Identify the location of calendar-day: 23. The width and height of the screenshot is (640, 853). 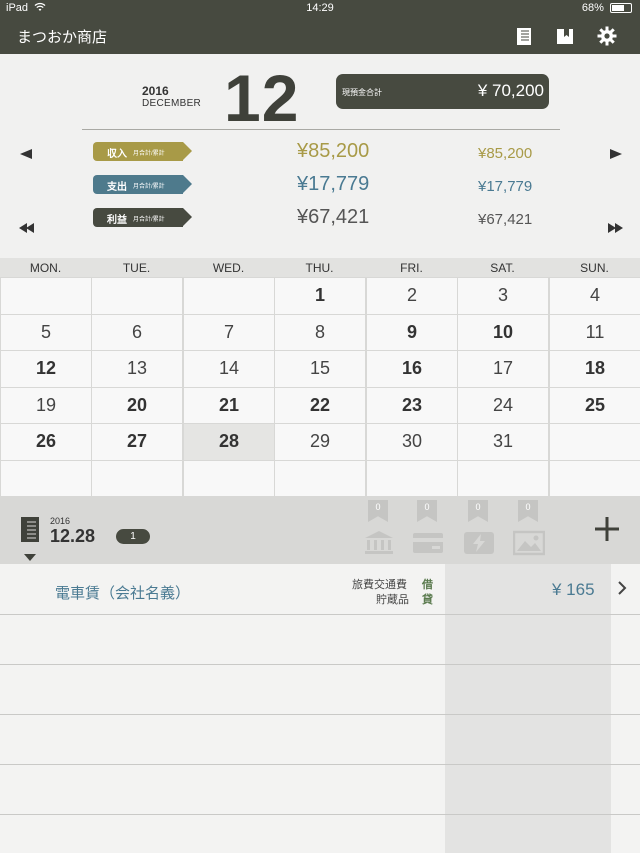
(412, 405).